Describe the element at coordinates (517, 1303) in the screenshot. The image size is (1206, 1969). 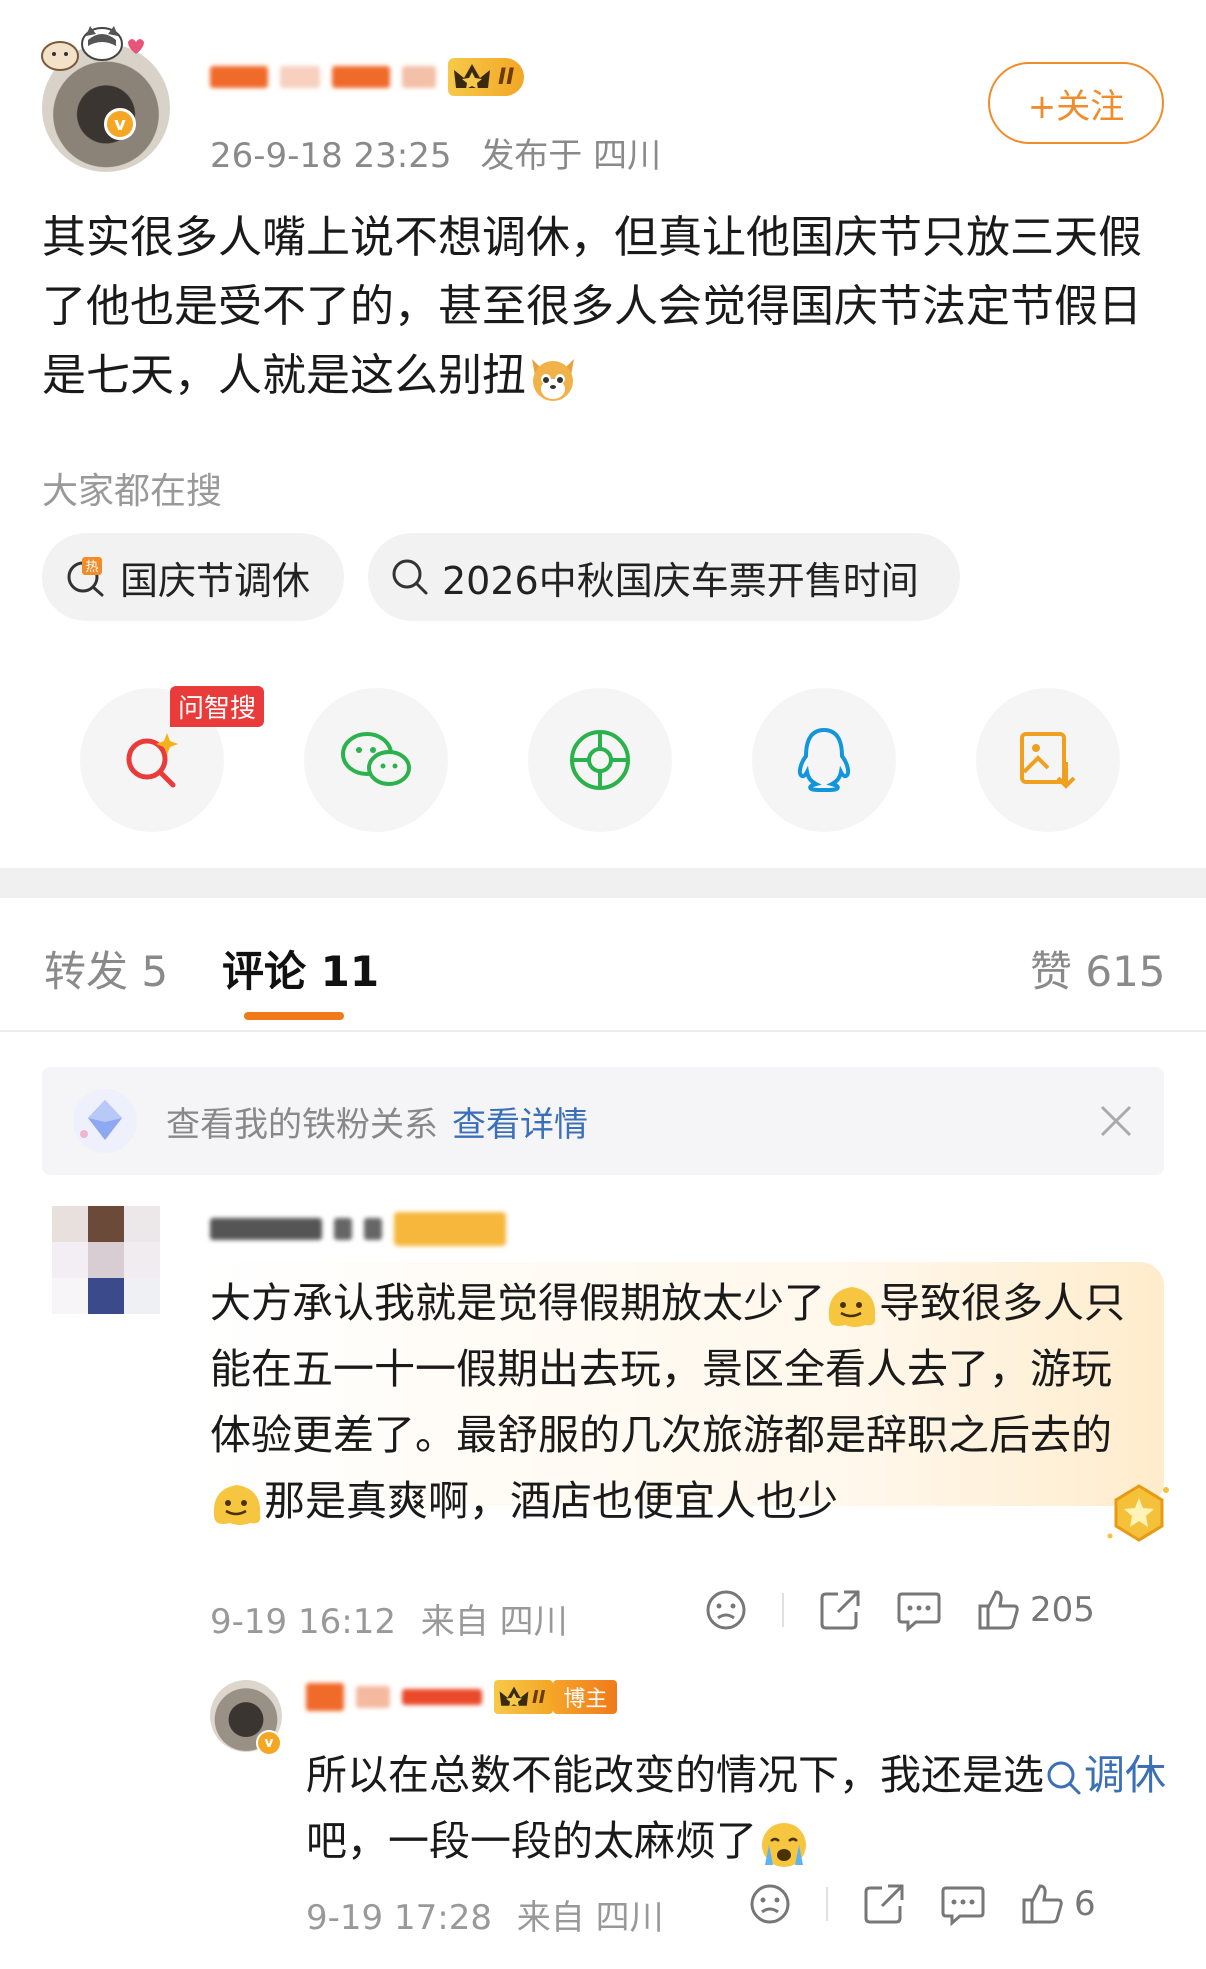
I see `comment-text: 大方承认我就是觉得假期放太少了` at that location.